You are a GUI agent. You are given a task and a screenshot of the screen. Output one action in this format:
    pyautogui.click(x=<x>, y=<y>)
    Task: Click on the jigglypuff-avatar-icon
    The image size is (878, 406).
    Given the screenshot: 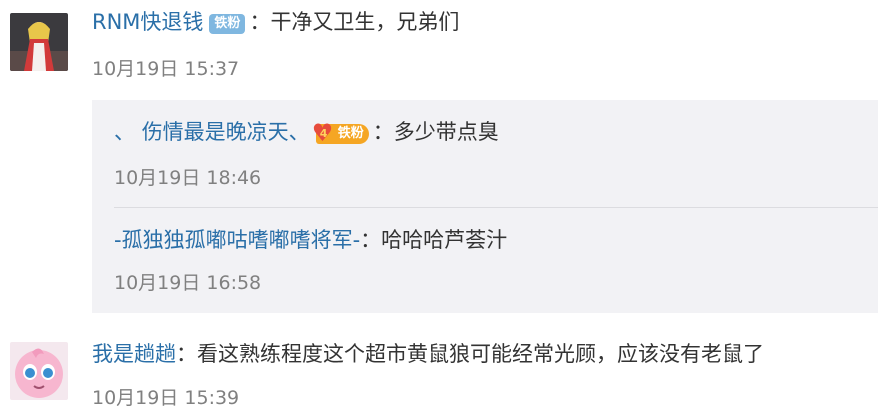 What is the action you would take?
    pyautogui.click(x=39, y=371)
    